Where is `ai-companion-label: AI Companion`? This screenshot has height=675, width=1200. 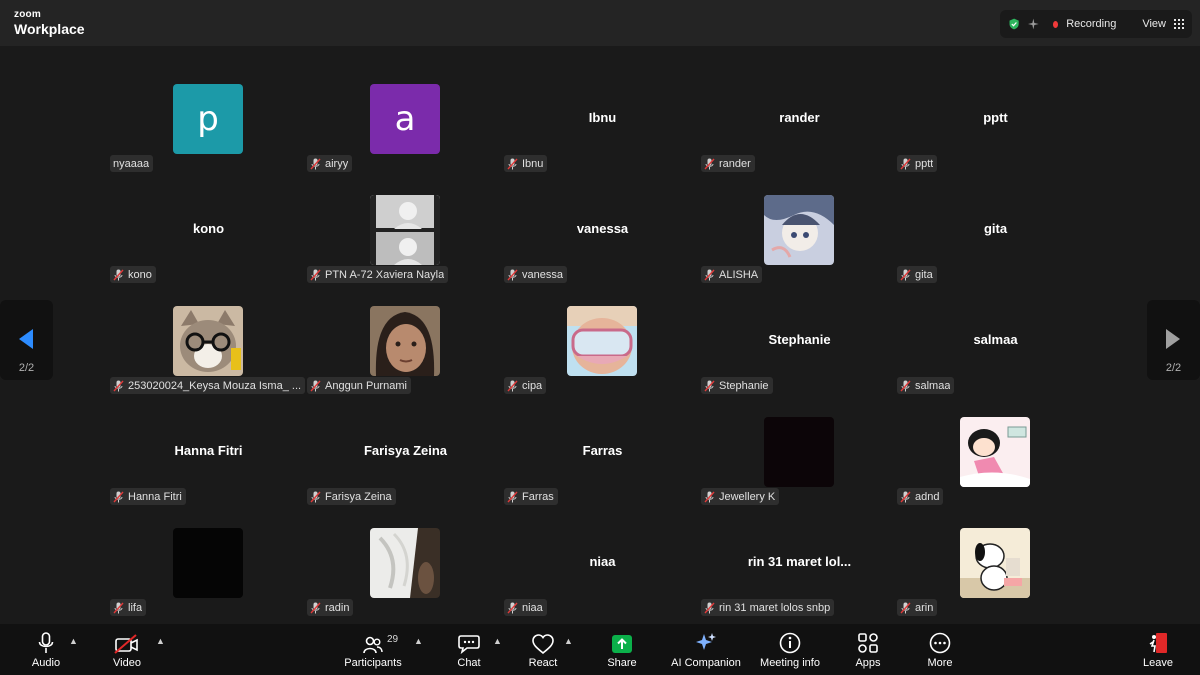 ai-companion-label: AI Companion is located at coordinates (706, 663).